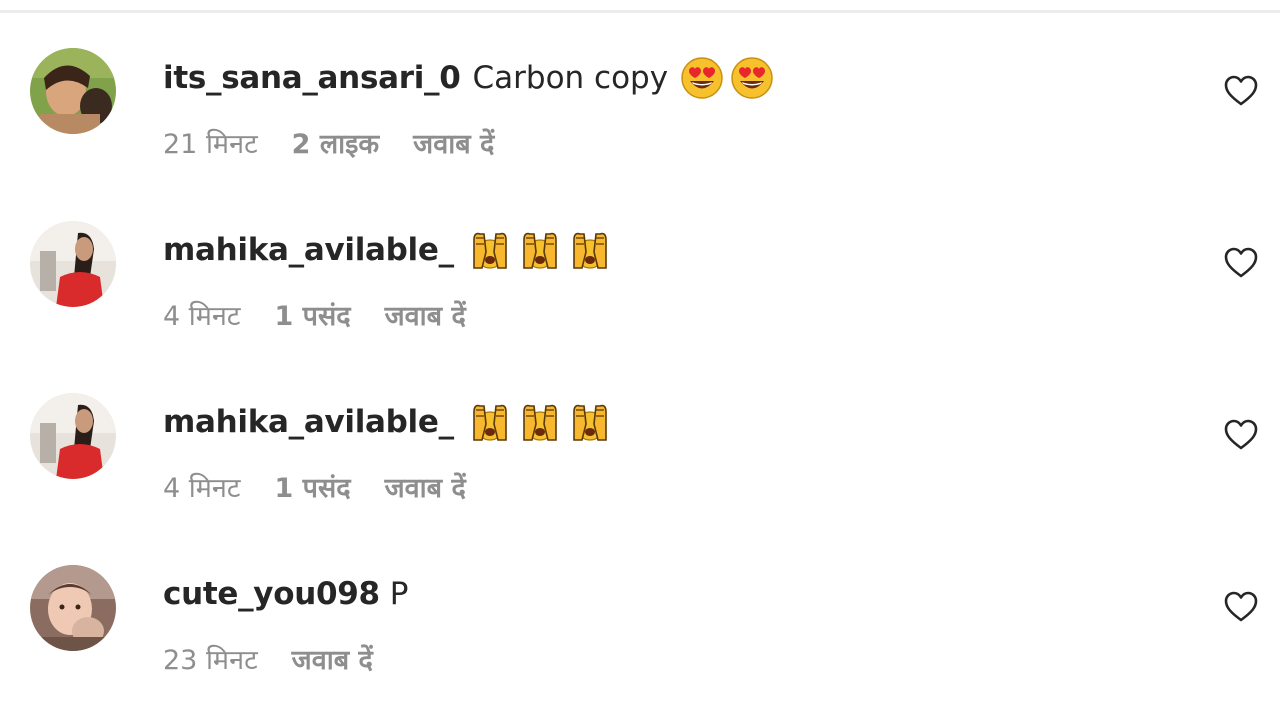 The height and width of the screenshot is (720, 1280). I want to click on comment-body: cute_you098 P, so click(285, 594).